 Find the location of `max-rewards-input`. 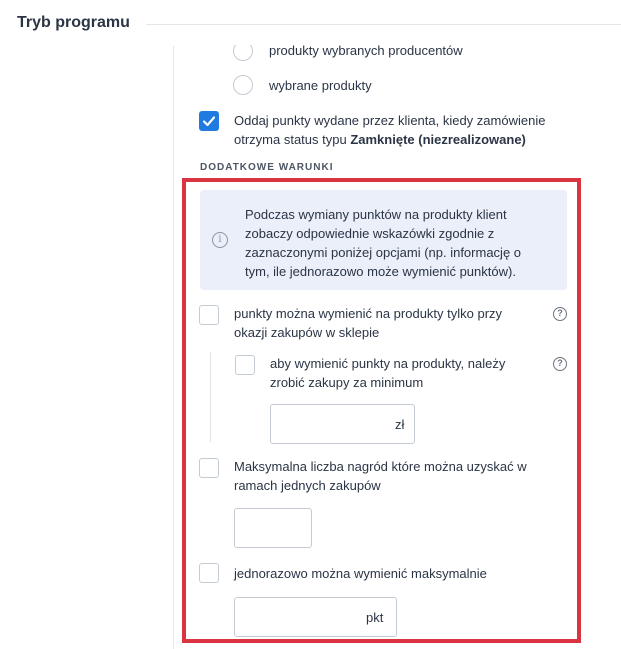

max-rewards-input is located at coordinates (273, 528).